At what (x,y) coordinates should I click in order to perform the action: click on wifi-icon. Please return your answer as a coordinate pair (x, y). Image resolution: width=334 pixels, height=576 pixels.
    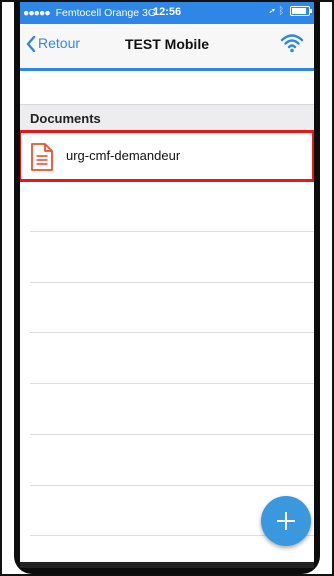
    Looking at the image, I should click on (292, 43).